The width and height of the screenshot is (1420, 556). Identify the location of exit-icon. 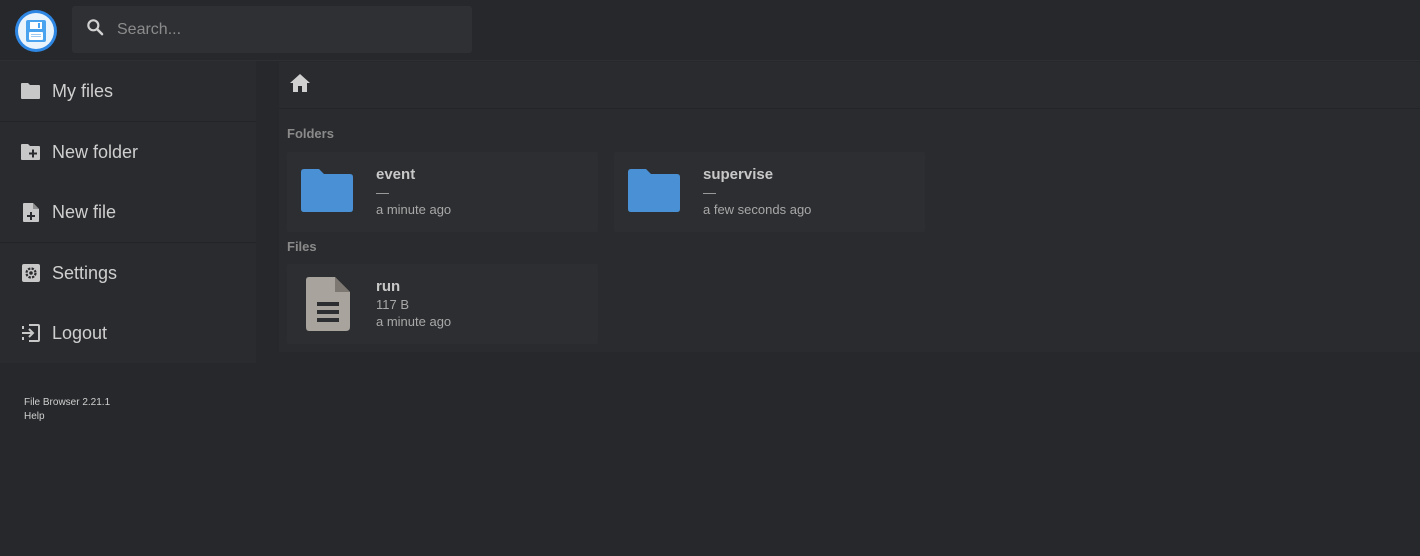
(30, 333).